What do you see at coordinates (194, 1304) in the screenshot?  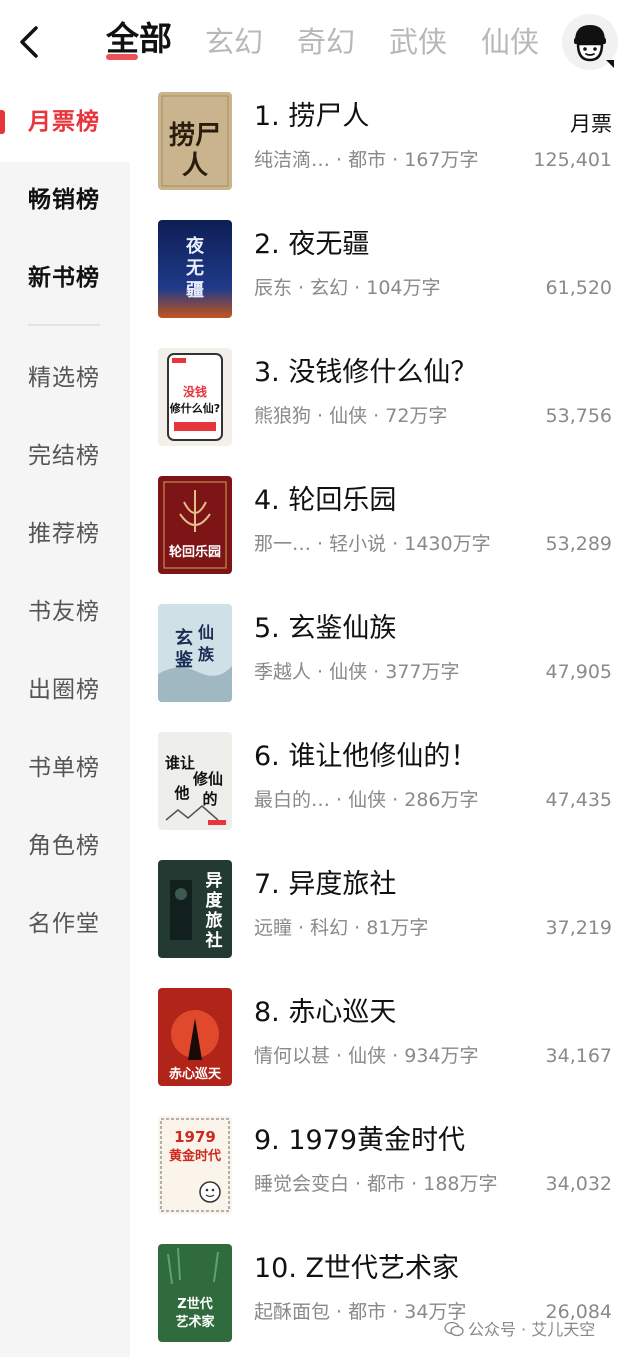 I see `svg-text: Z世代` at bounding box center [194, 1304].